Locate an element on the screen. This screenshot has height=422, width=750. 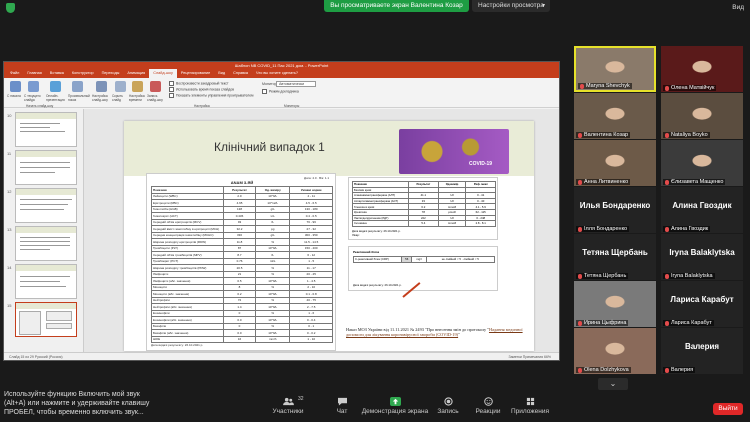
covid-image-label: COVID-19 is located at coordinates (481, 164).